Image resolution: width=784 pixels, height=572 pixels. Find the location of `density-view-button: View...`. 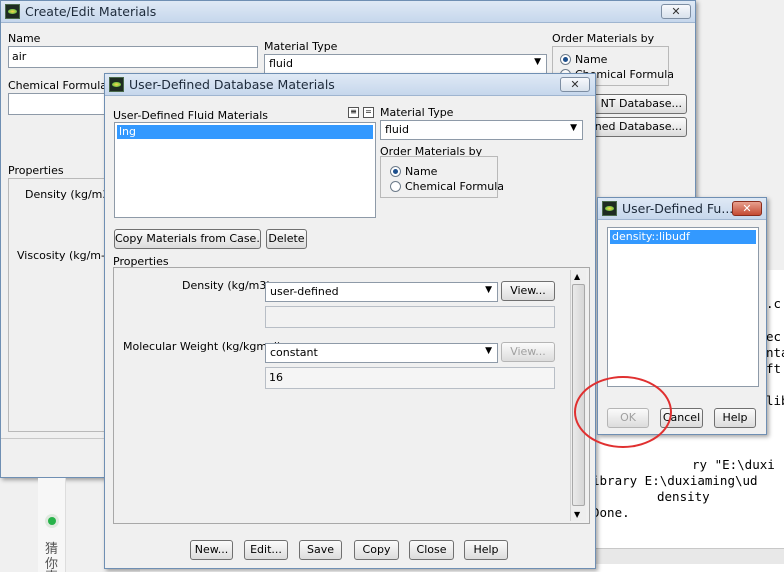

density-view-button: View... is located at coordinates (528, 291).